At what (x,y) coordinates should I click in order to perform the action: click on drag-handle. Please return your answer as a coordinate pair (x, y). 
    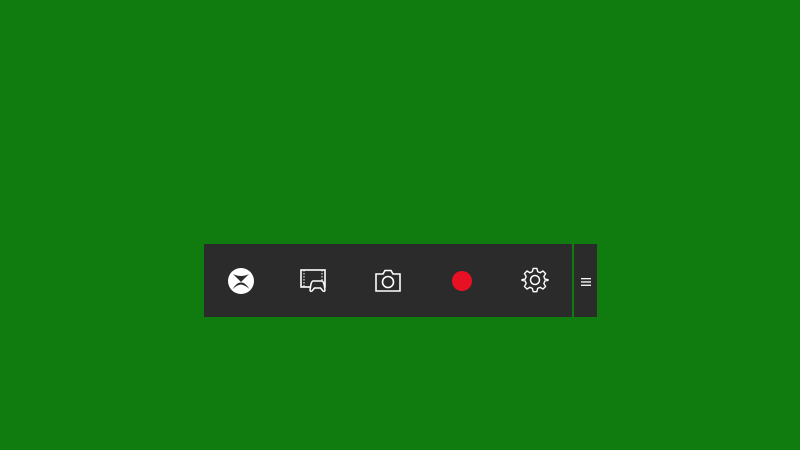
    Looking at the image, I should click on (585, 280).